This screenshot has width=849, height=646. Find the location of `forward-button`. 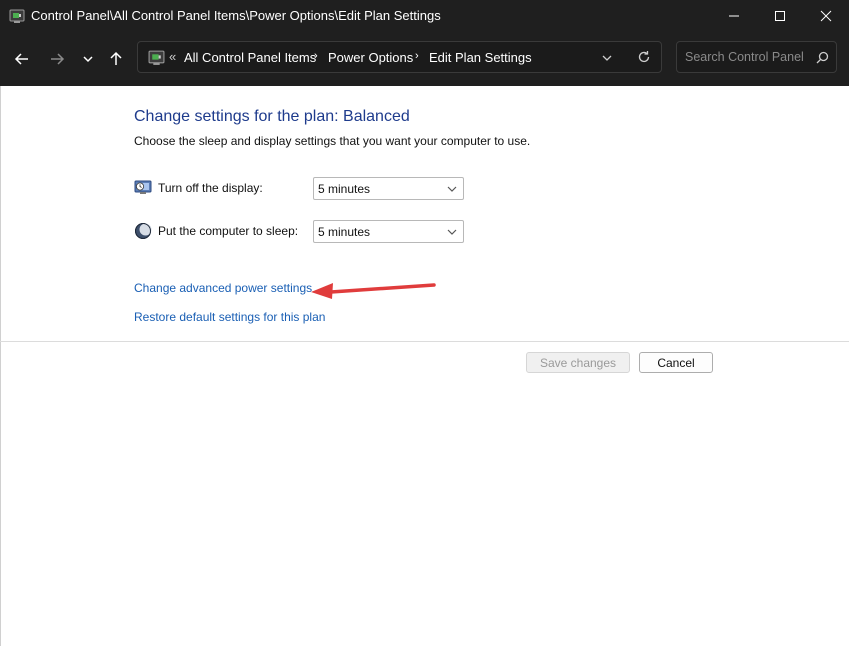

forward-button is located at coordinates (57, 59).